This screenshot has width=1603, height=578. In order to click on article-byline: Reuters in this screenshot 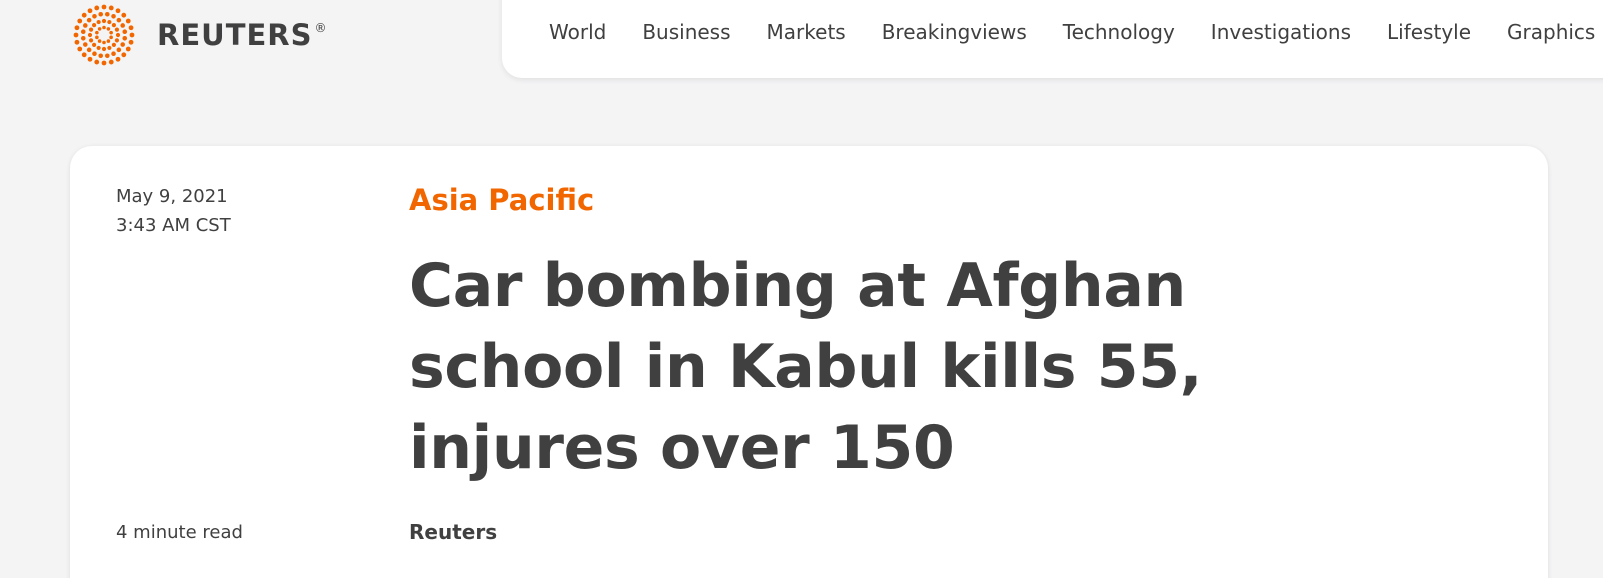, I will do `click(453, 532)`.